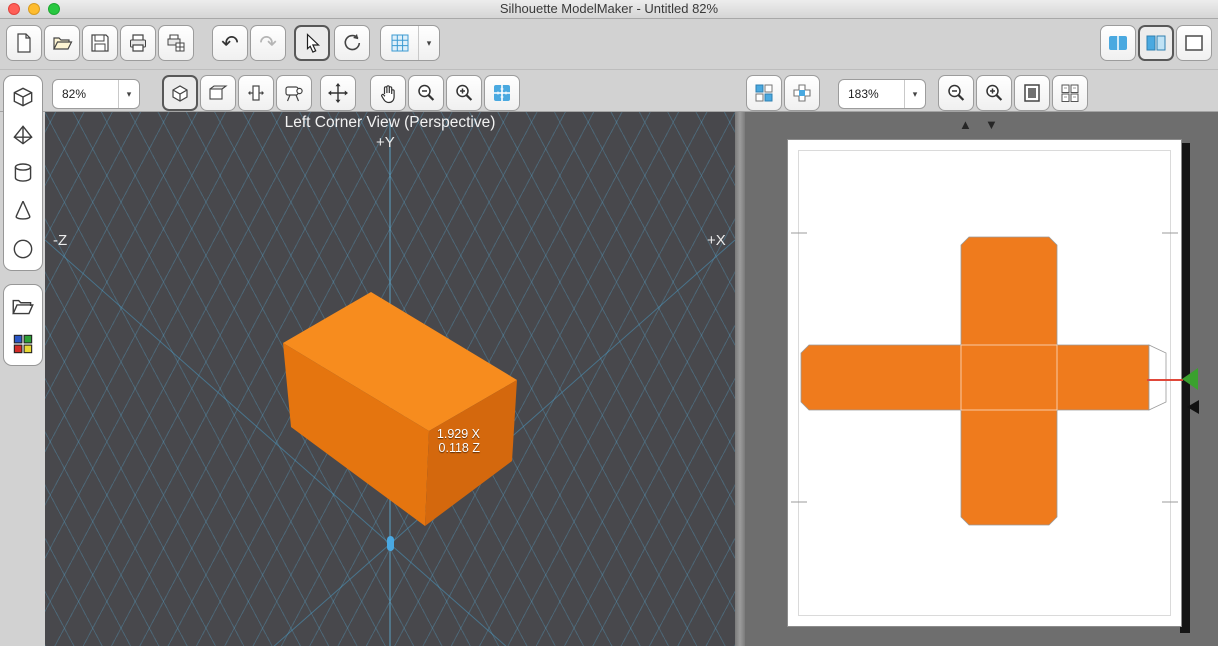 This screenshot has height=646, width=1218. I want to click on camera-icon, so click(294, 94).